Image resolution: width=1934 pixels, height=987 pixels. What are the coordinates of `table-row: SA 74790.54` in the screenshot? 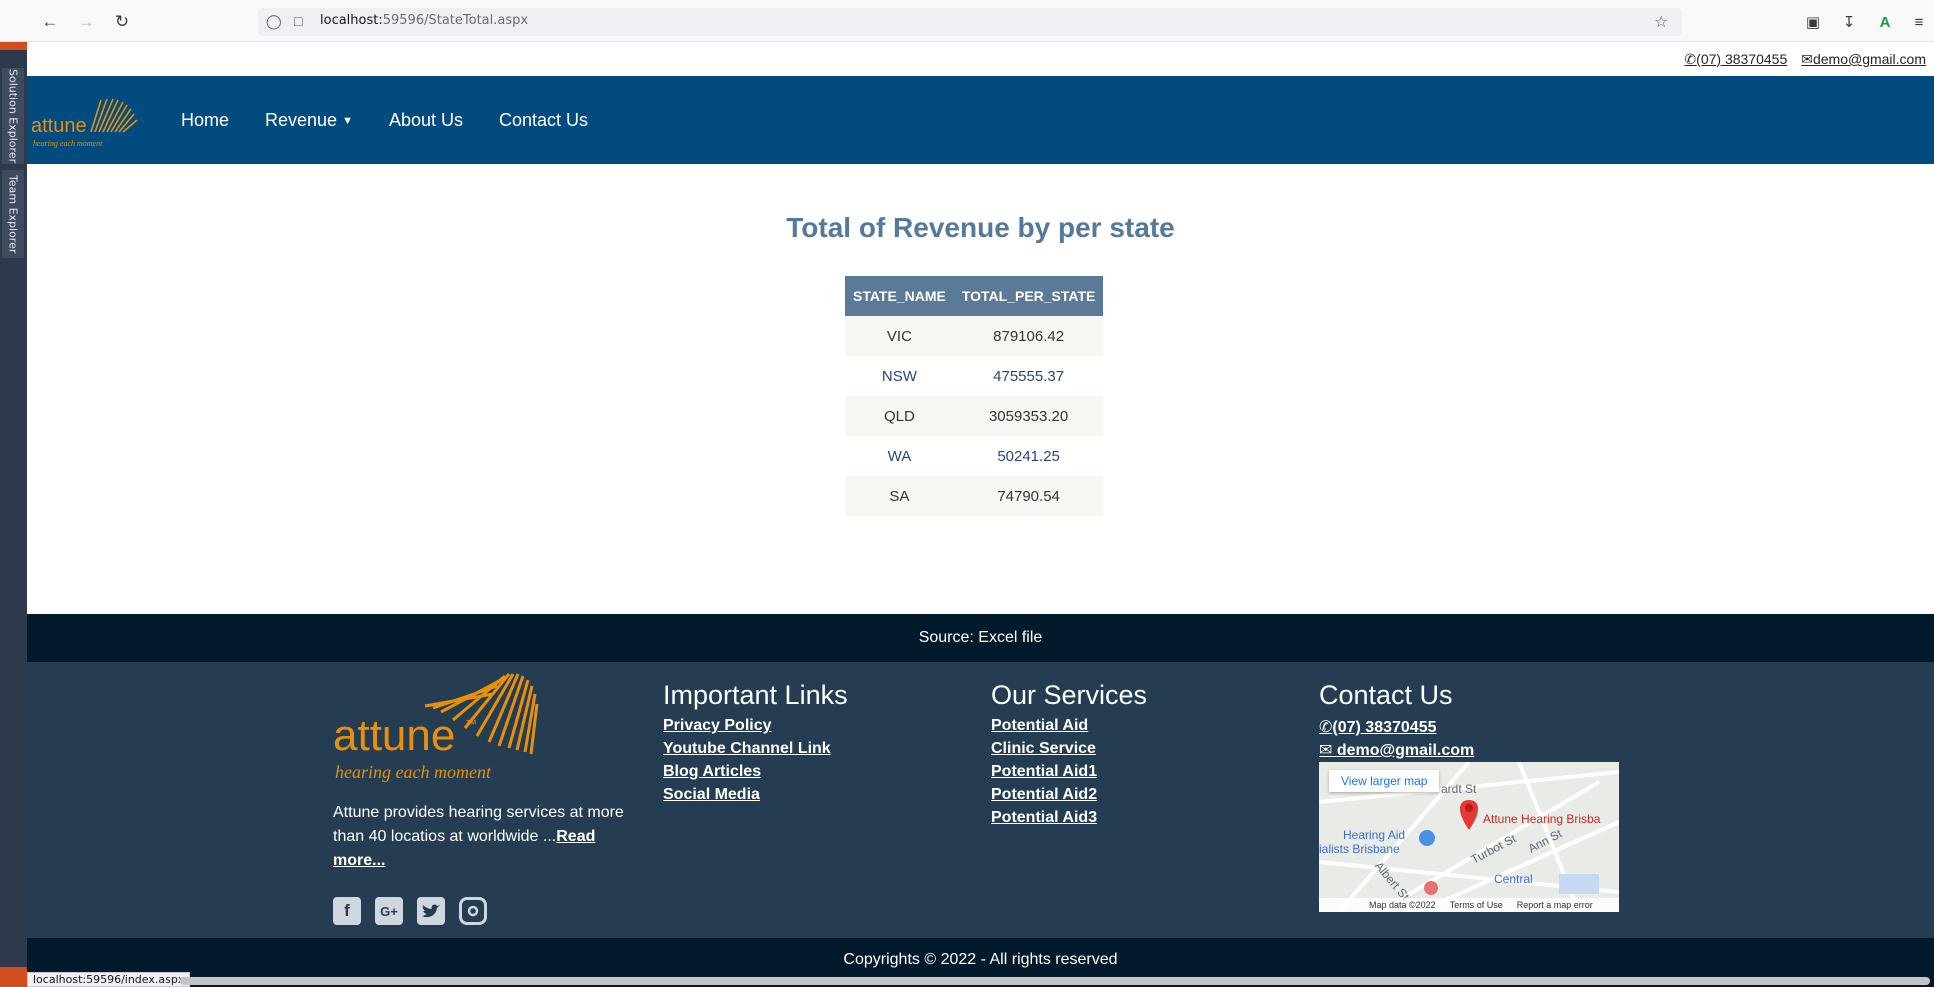 It's located at (974, 496).